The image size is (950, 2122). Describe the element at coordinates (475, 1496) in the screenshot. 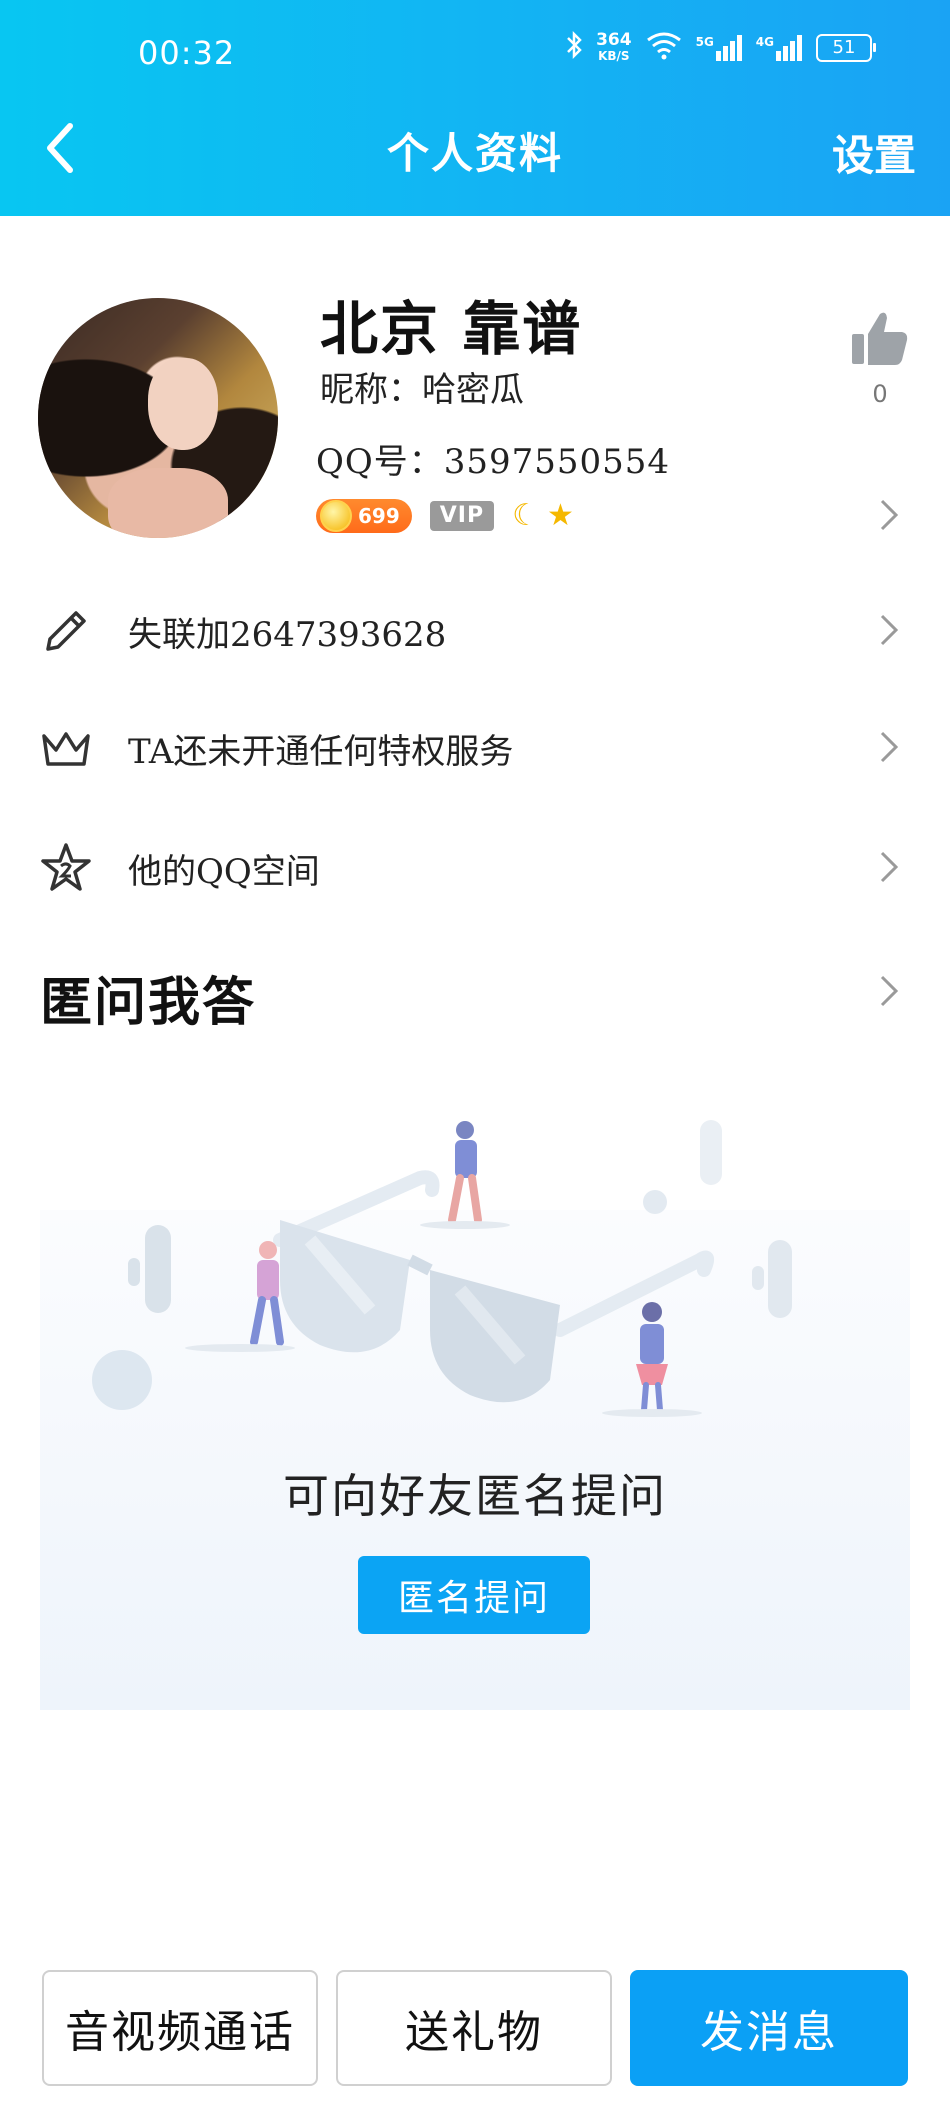

I see `qa-prompt-text: 可向好友匿名提问` at that location.